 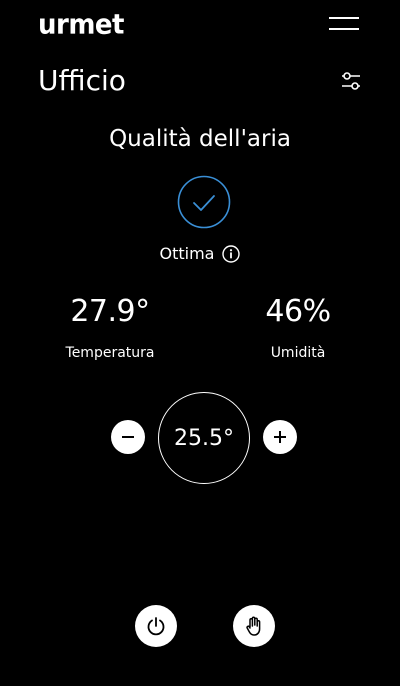 I want to click on urmet-logo: urmet, so click(x=81, y=25).